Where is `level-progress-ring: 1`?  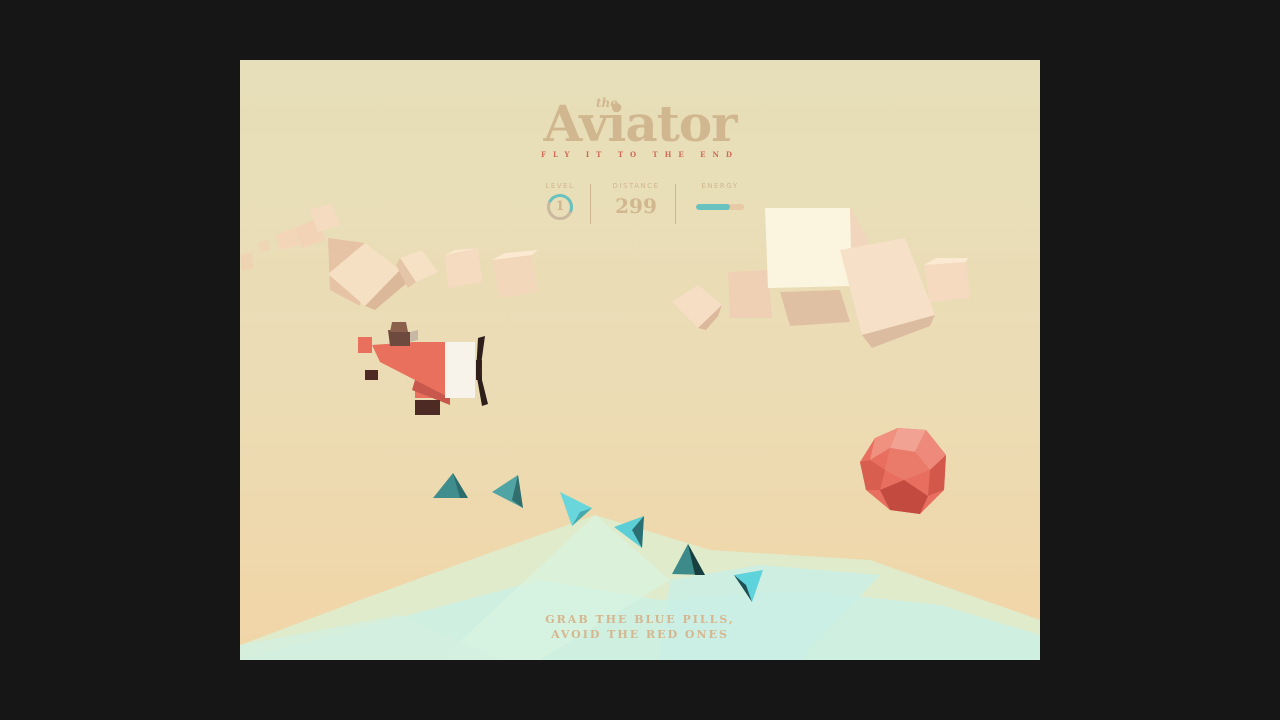 level-progress-ring: 1 is located at coordinates (560, 207).